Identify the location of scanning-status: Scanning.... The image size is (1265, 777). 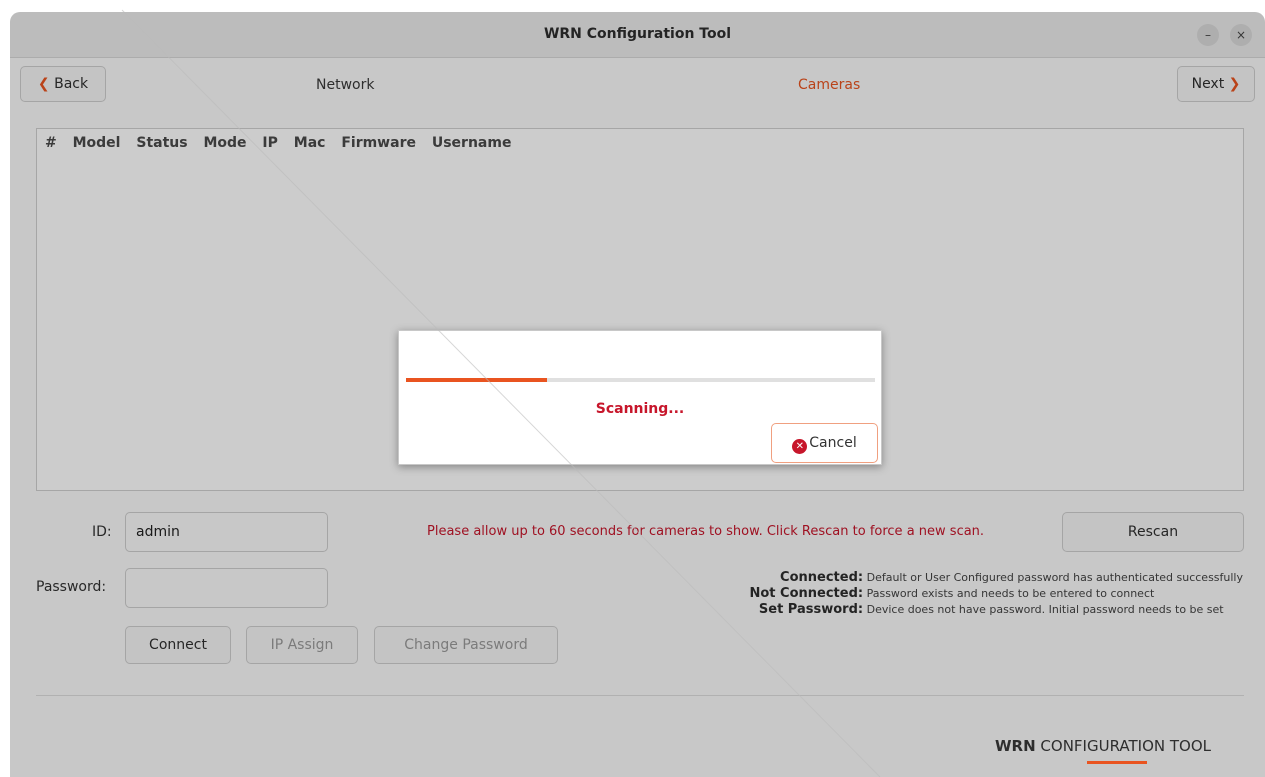
(640, 409).